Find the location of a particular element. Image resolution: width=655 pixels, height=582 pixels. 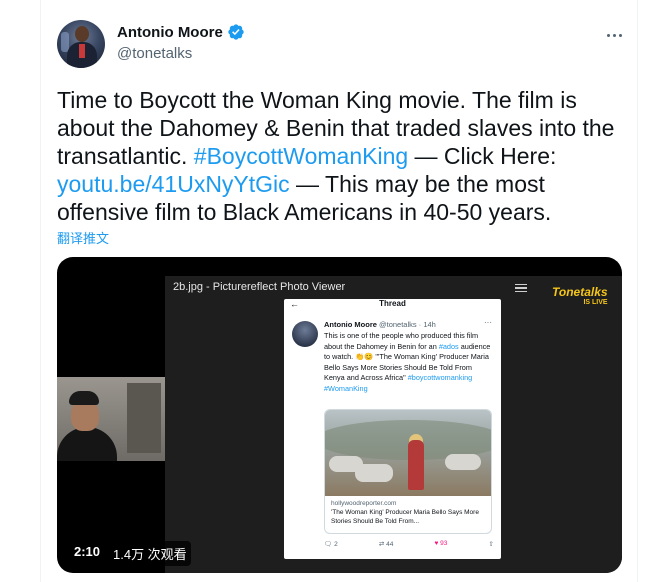

embedded-thread-header: Thread is located at coordinates (392, 303).